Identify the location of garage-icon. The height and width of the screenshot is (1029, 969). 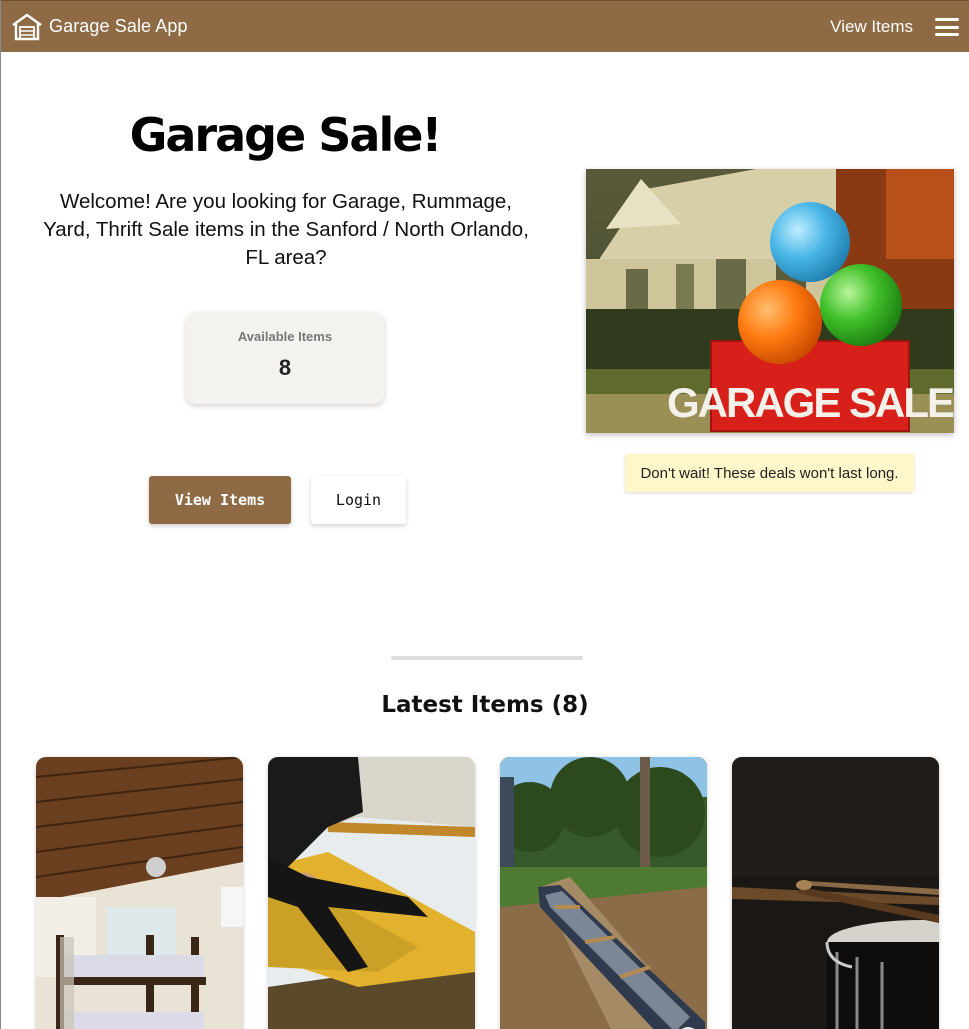
(27, 27).